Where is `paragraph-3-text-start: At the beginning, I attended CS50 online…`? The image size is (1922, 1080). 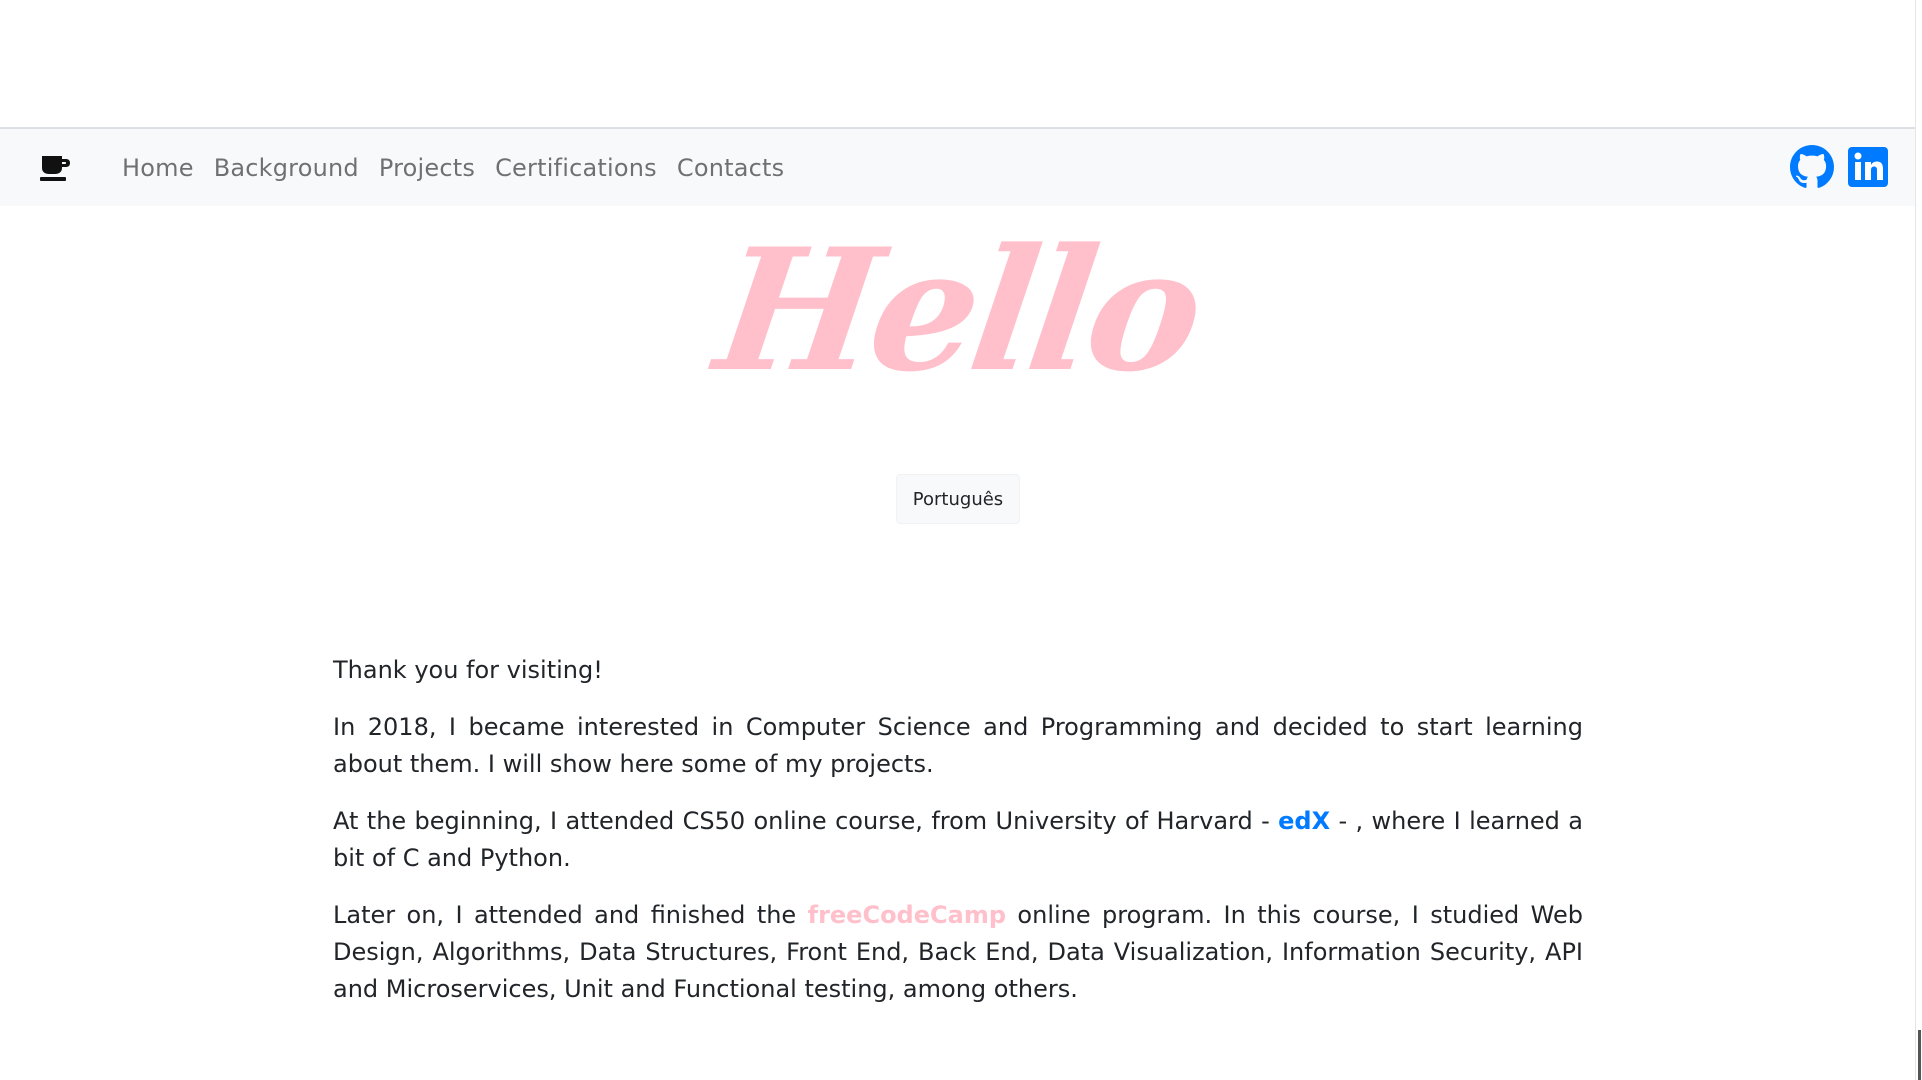
paragraph-3-text-start: At the beginning, I attended CS50 online… is located at coordinates (806, 821).